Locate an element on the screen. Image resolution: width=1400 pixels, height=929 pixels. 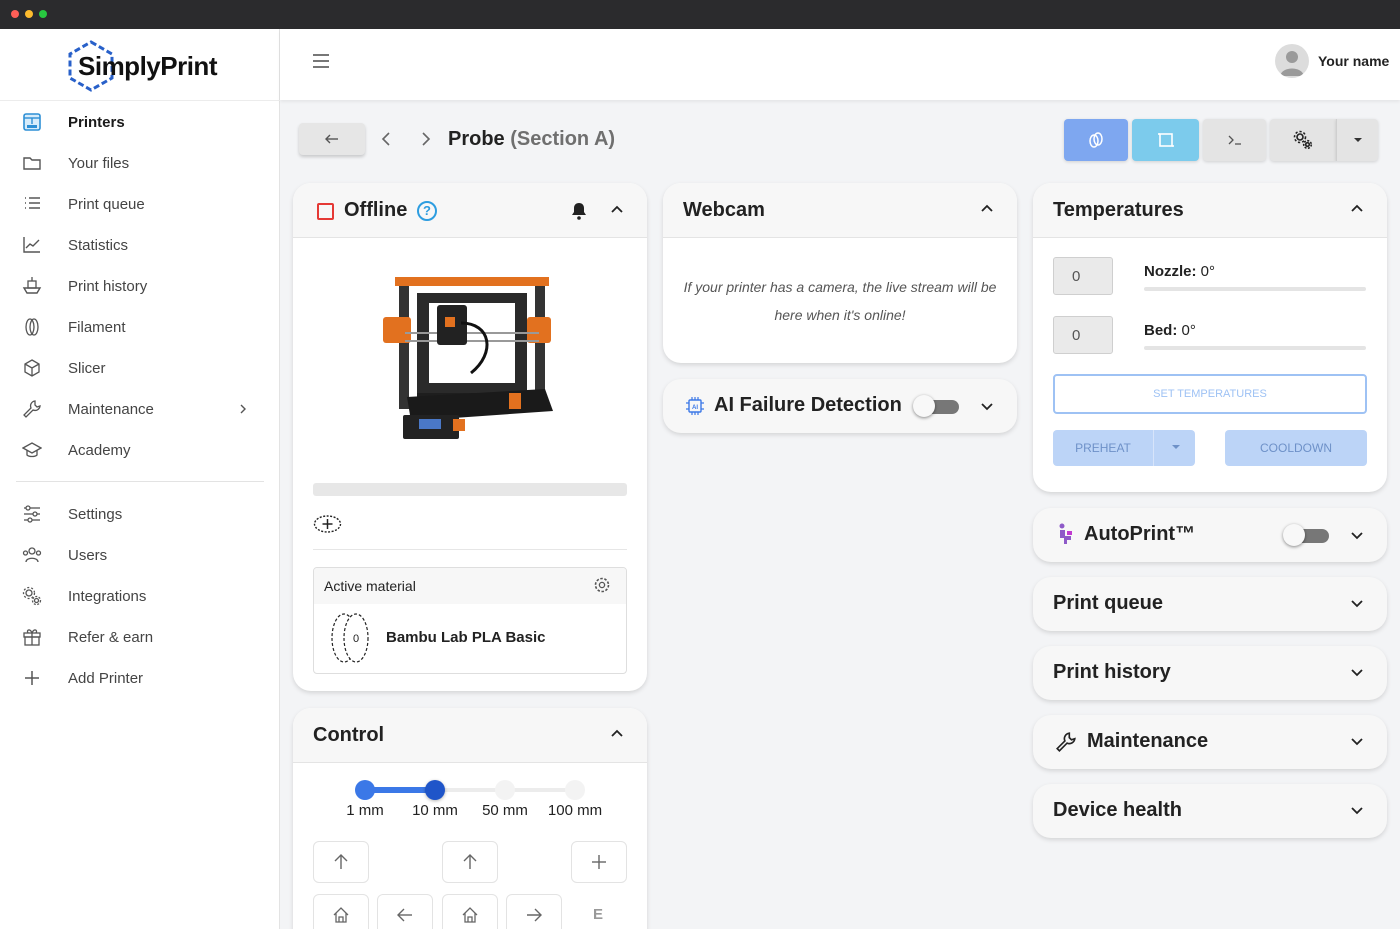
step-label: 50 mm is located at coordinates (505, 810).